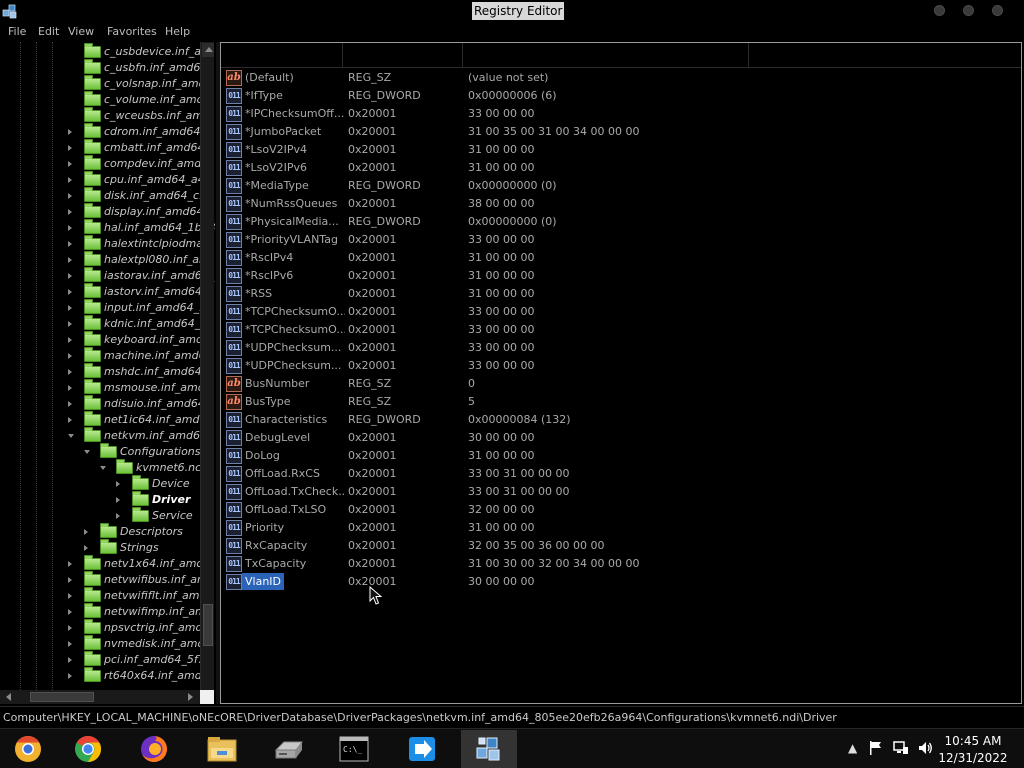  Describe the element at coordinates (104, 211) in the screenshot. I see `tree-node: display.inf_amd64_` at that location.